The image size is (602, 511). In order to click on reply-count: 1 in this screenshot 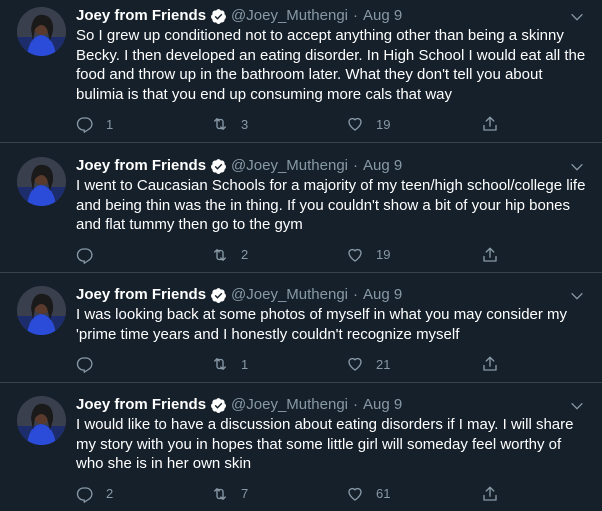, I will do `click(110, 124)`.